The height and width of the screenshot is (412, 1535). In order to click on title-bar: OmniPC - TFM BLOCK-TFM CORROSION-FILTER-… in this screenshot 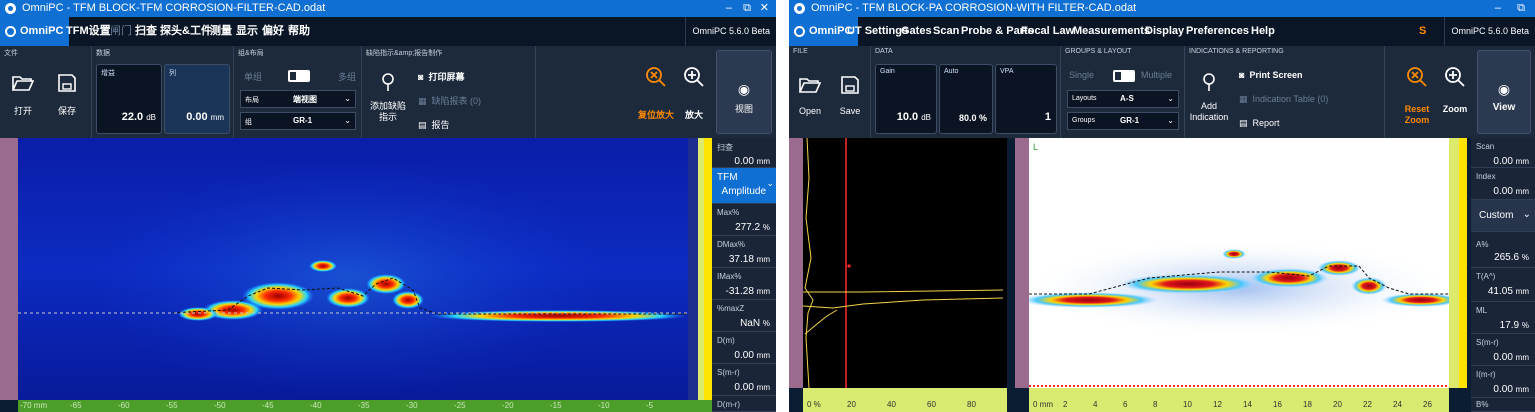, I will do `click(388, 8)`.